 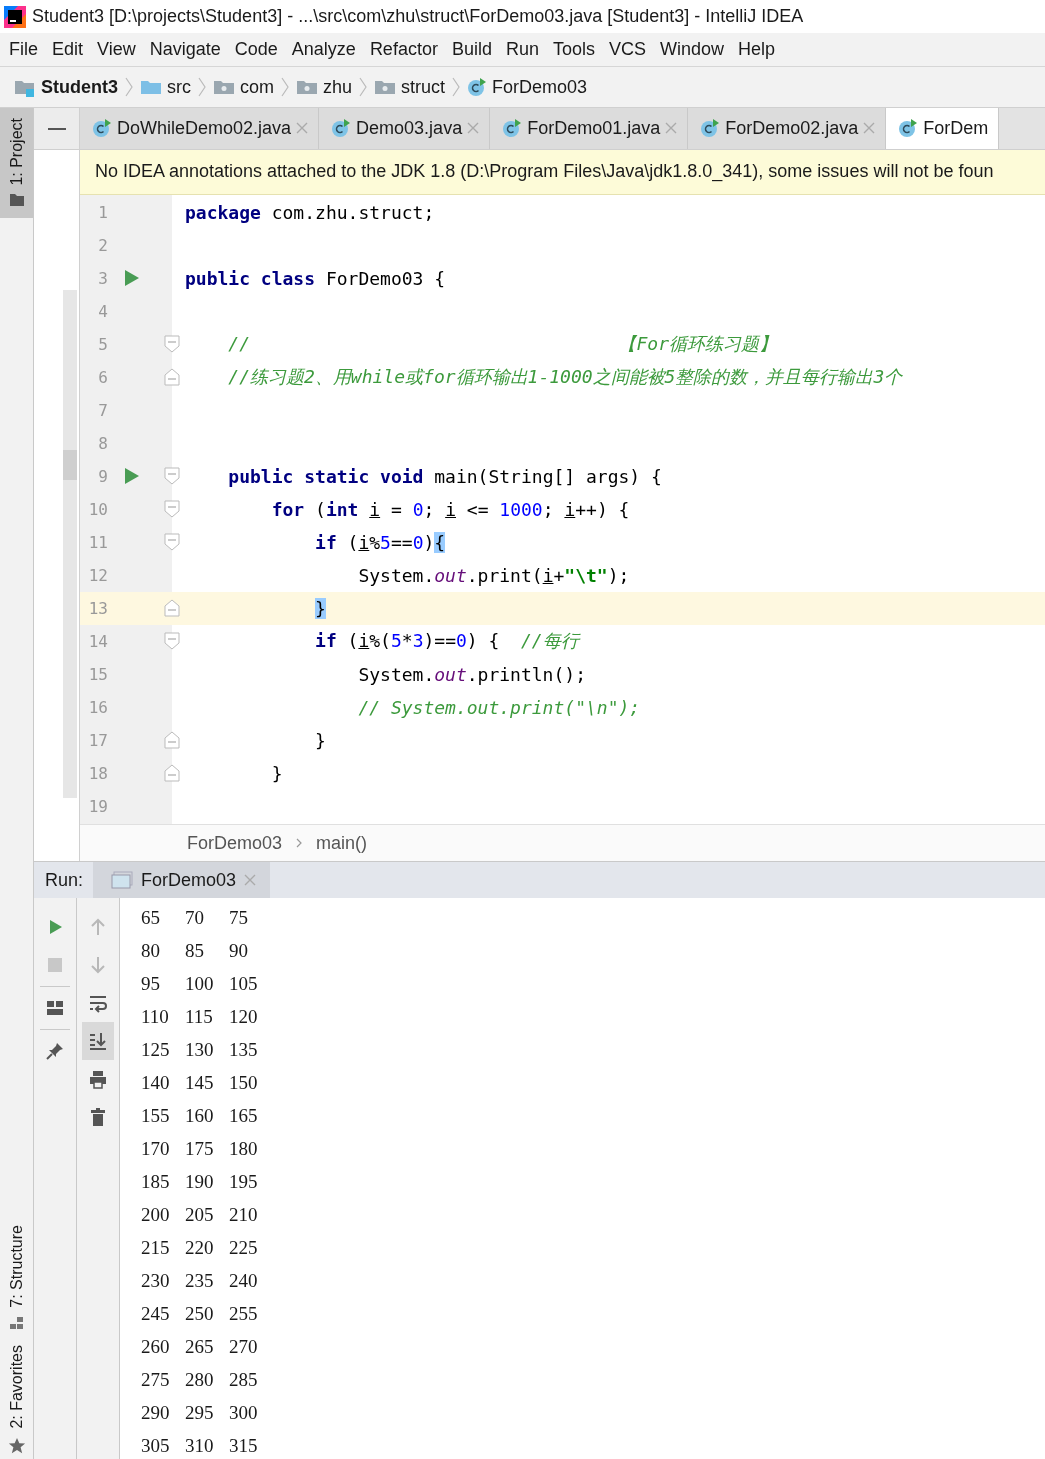 I want to click on nav-crumb: com, so click(x=257, y=87).